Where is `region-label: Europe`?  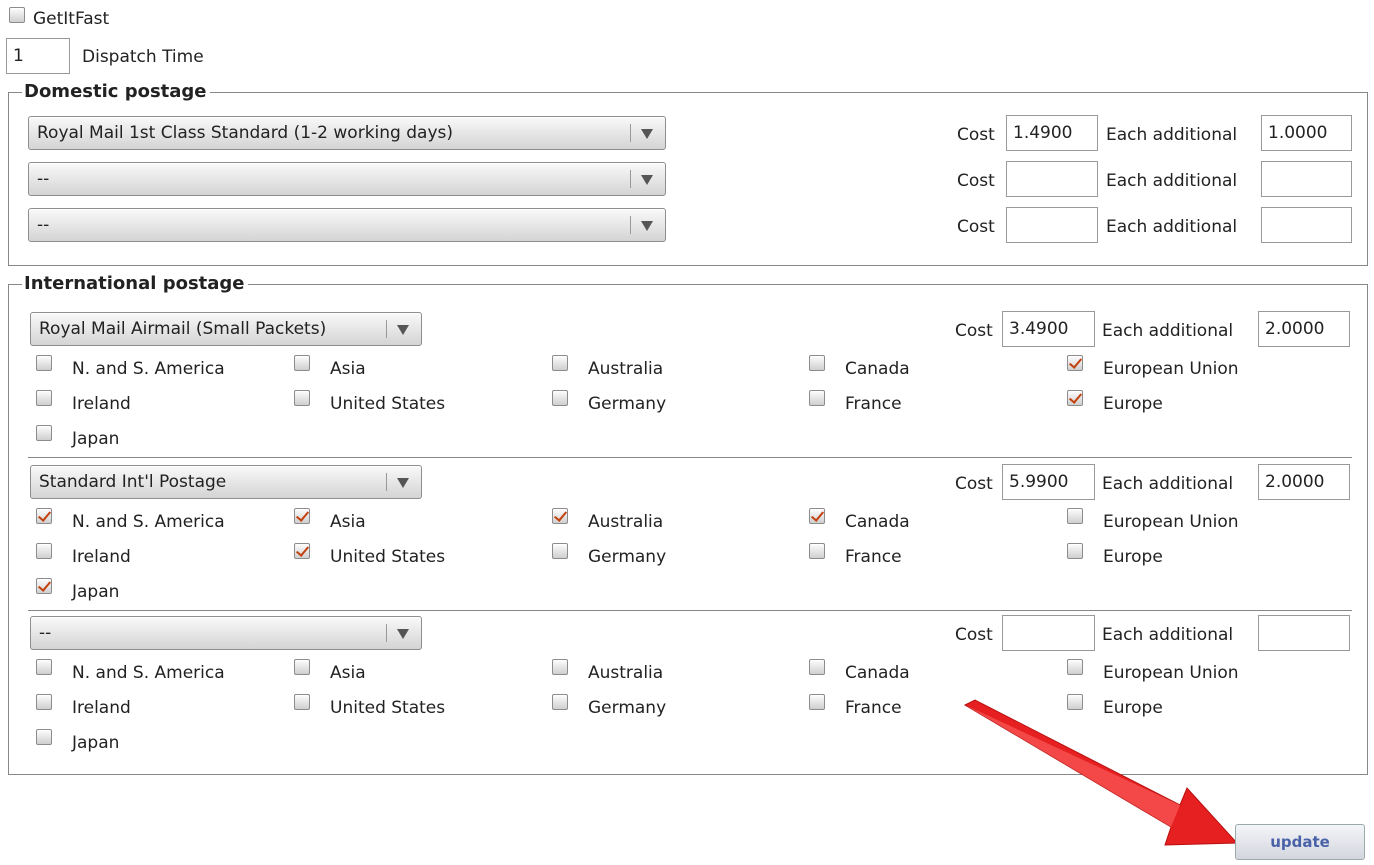
region-label: Europe is located at coordinates (1133, 404).